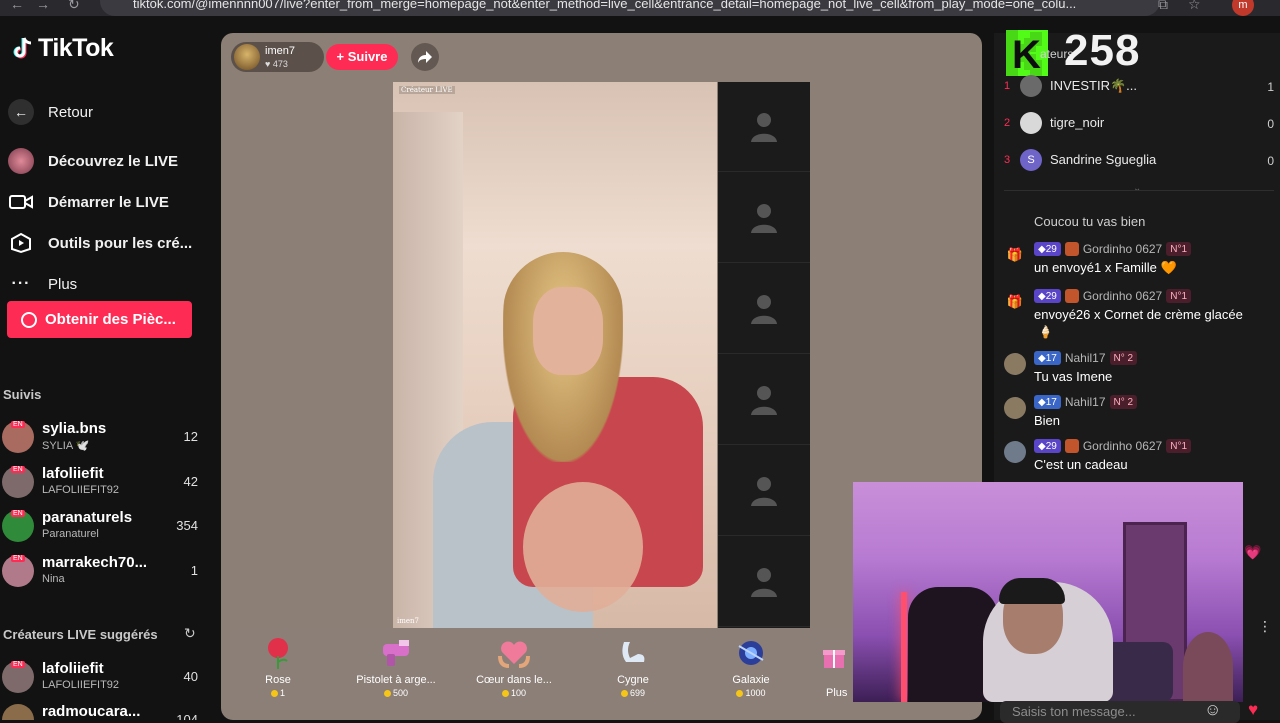 The height and width of the screenshot is (723, 1280). I want to click on following-item: EN sylia.bns SYLIA 🕊️ 12, so click(100, 437).